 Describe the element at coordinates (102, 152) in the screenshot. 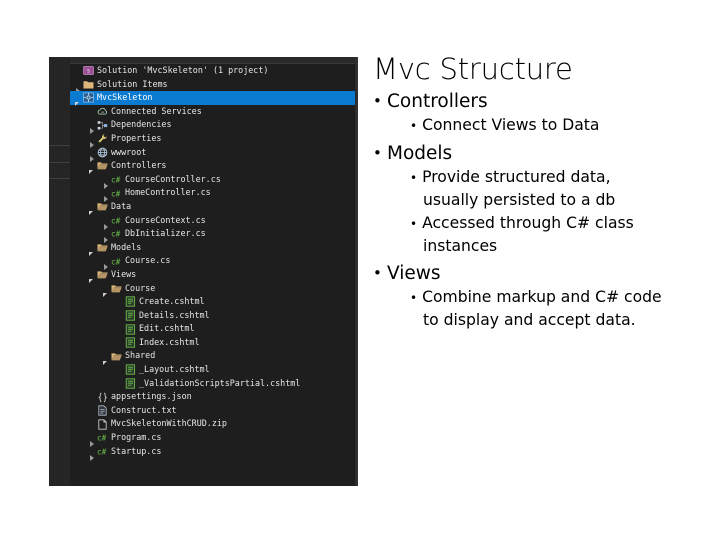

I see `globe-icon` at that location.